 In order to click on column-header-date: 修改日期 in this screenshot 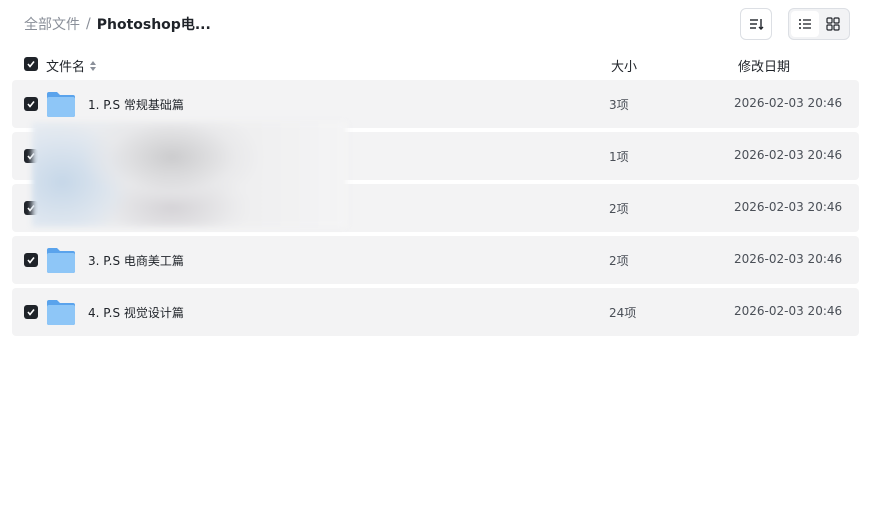, I will do `click(764, 65)`.